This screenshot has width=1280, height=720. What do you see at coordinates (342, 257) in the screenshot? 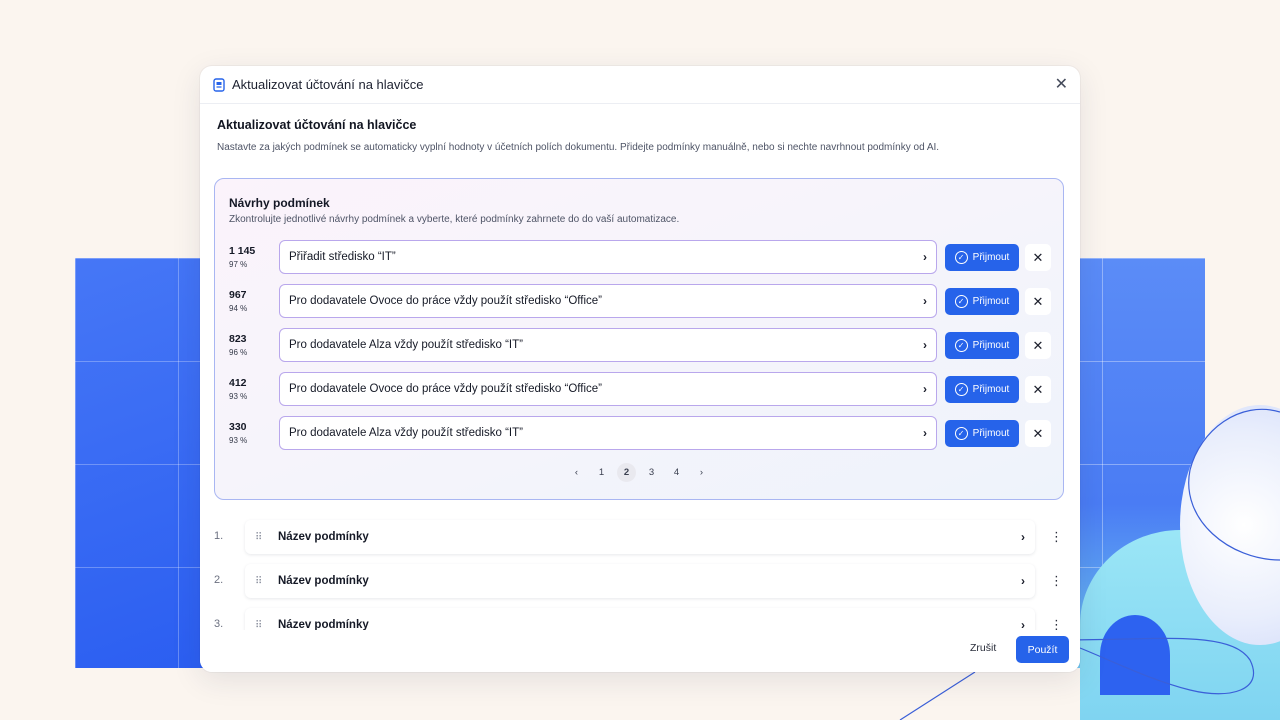
I see `suggestion-label: Přiřadit středisko “IT”` at bounding box center [342, 257].